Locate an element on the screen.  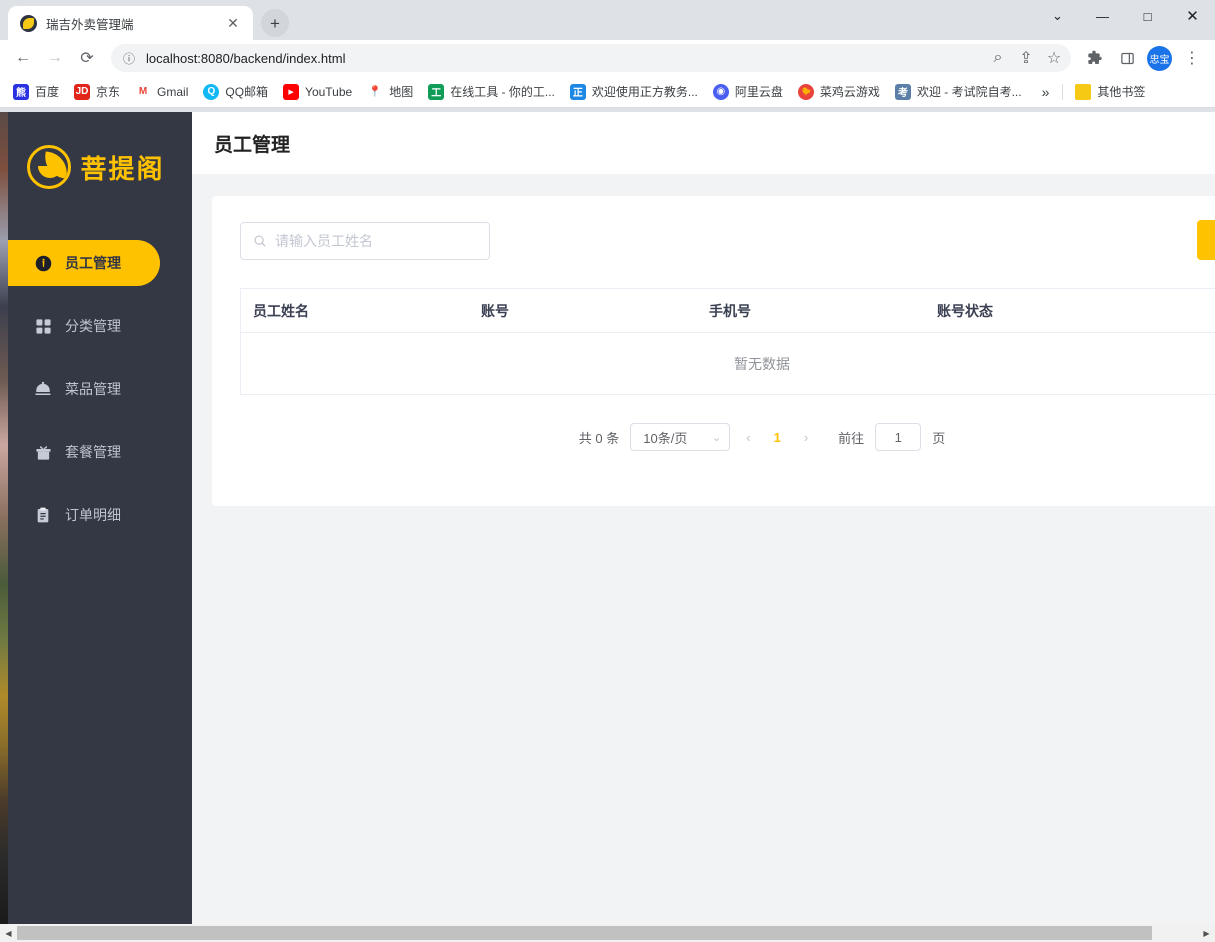
sidebar-item-label: 套餐管理 is located at coordinates (93, 452).